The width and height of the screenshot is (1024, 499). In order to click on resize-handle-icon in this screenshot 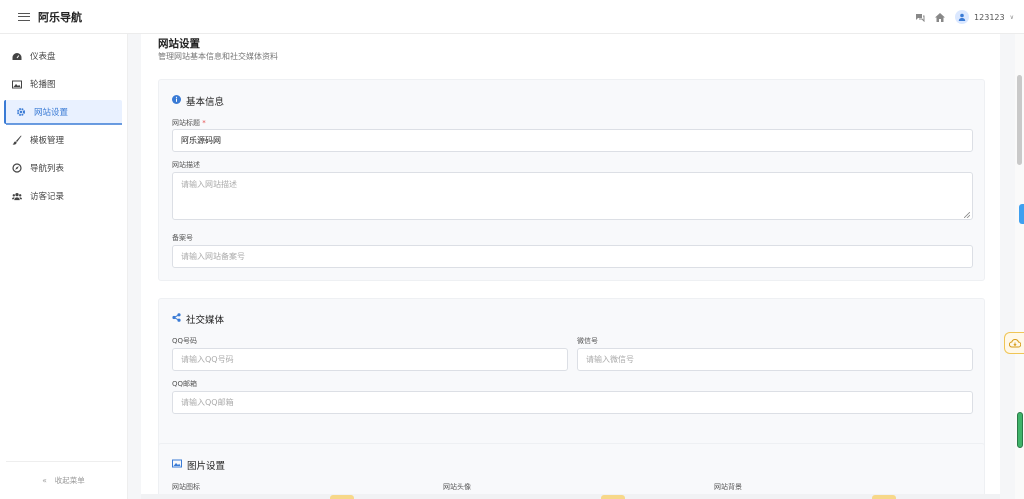, I will do `click(967, 215)`.